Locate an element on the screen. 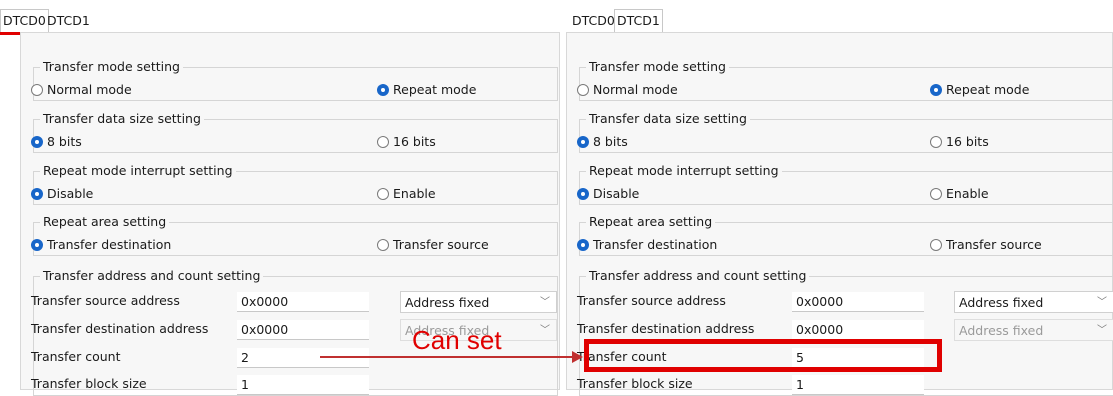 The image size is (1113, 396). arrow-head-icon is located at coordinates (577, 357).